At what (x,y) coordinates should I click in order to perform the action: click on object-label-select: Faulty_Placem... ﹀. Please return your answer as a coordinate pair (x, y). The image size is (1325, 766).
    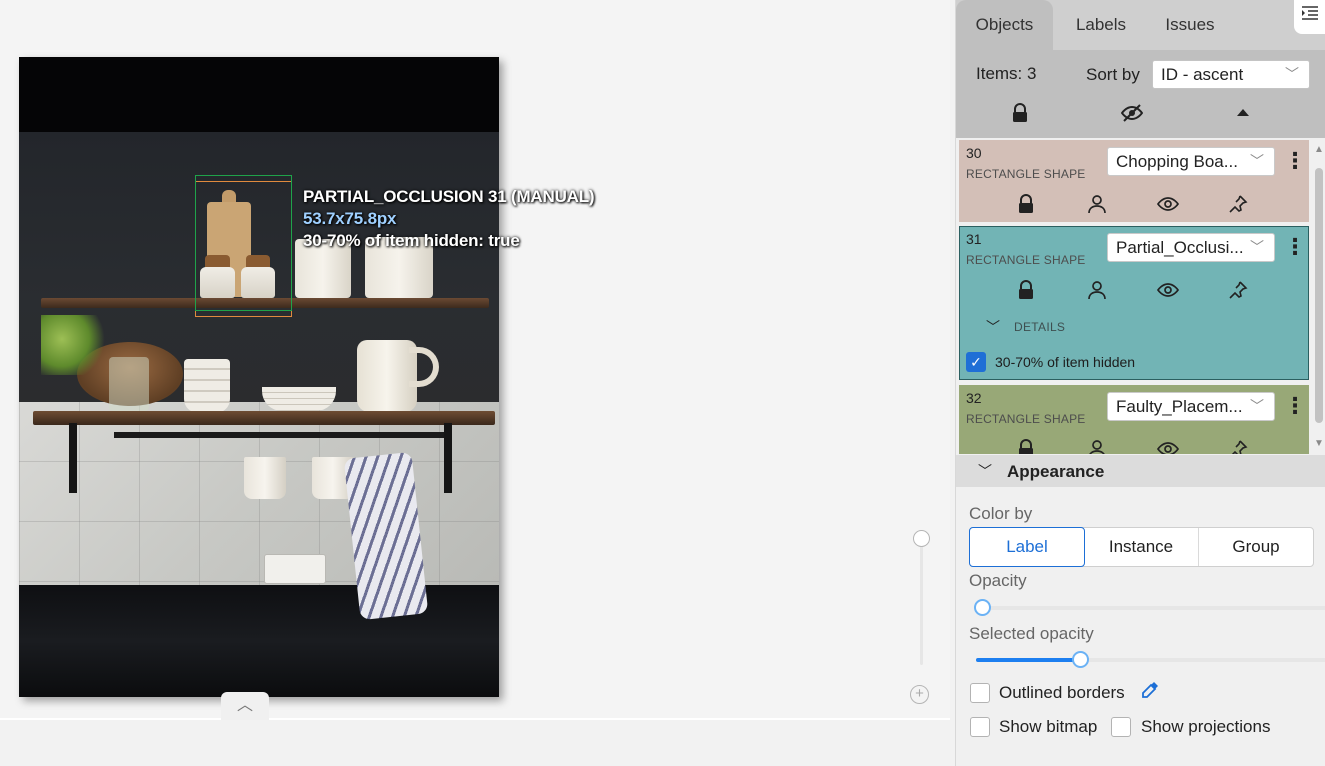
    Looking at the image, I should click on (1191, 406).